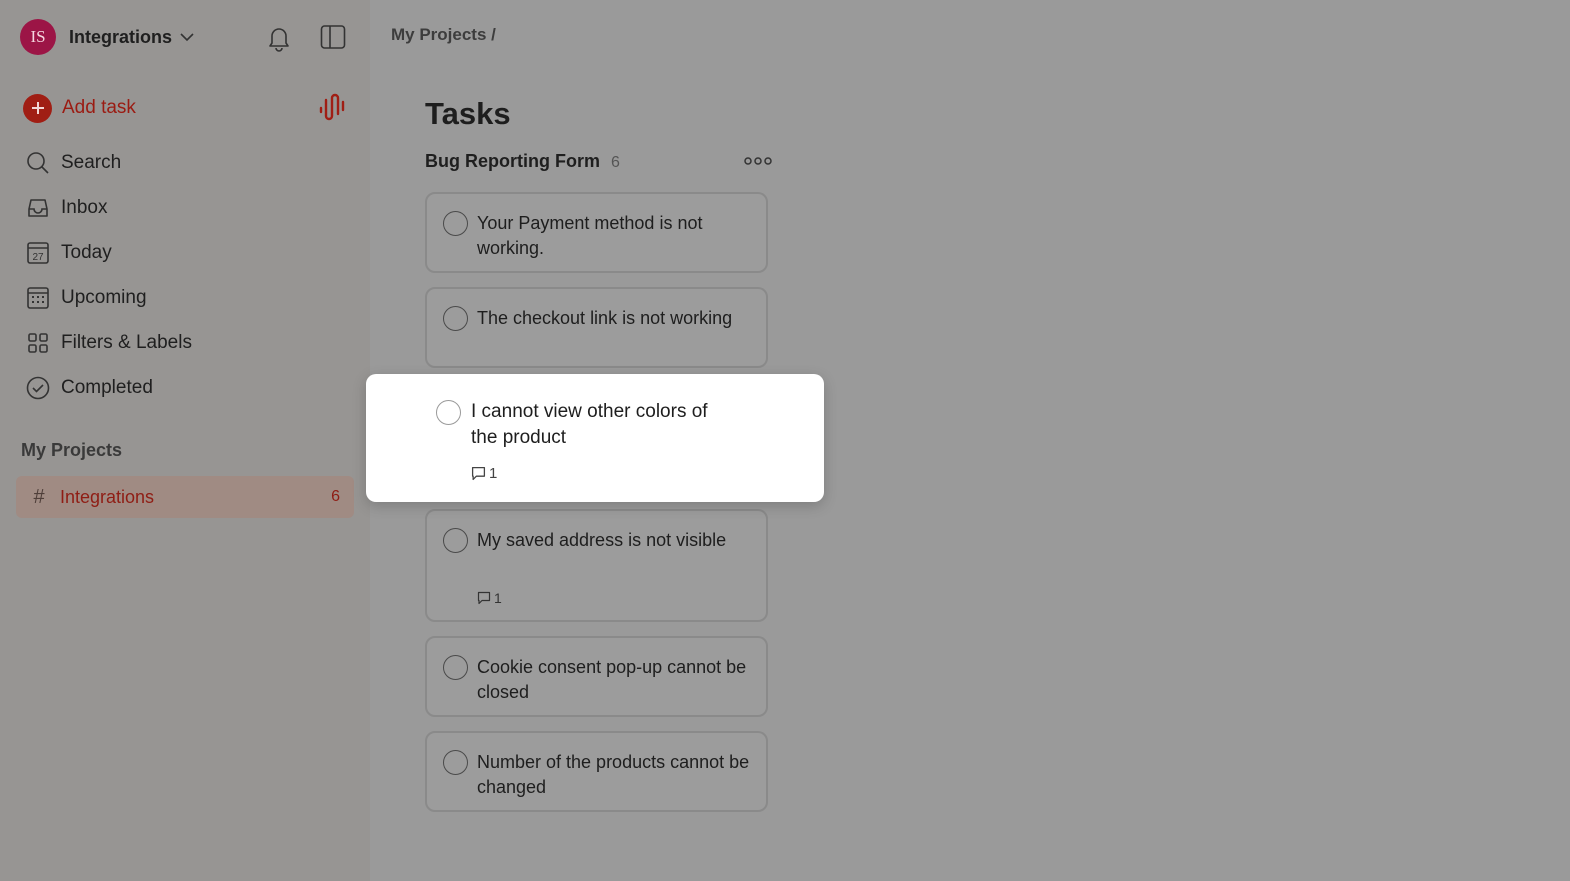 The height and width of the screenshot is (881, 1570). I want to click on chevron-down-icon, so click(187, 37).